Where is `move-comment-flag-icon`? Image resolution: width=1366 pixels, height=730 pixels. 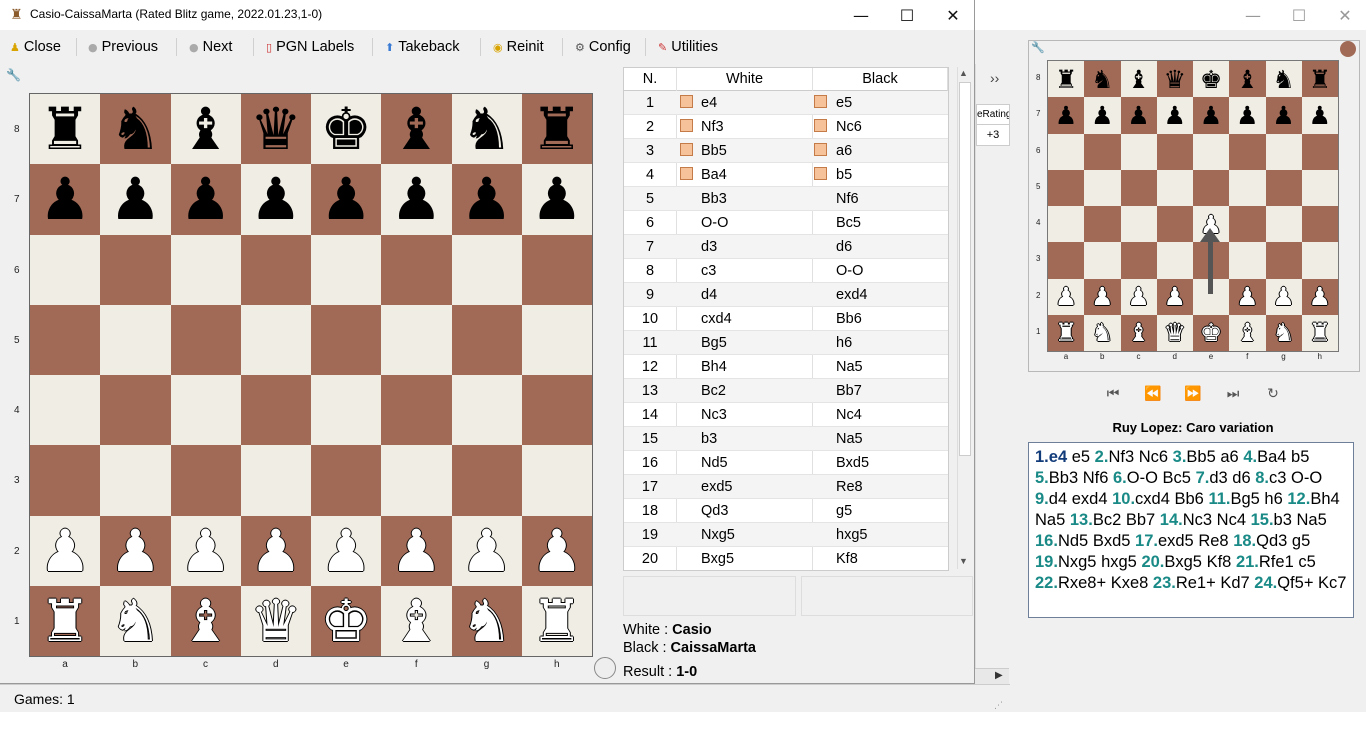
move-comment-flag-icon is located at coordinates (686, 149).